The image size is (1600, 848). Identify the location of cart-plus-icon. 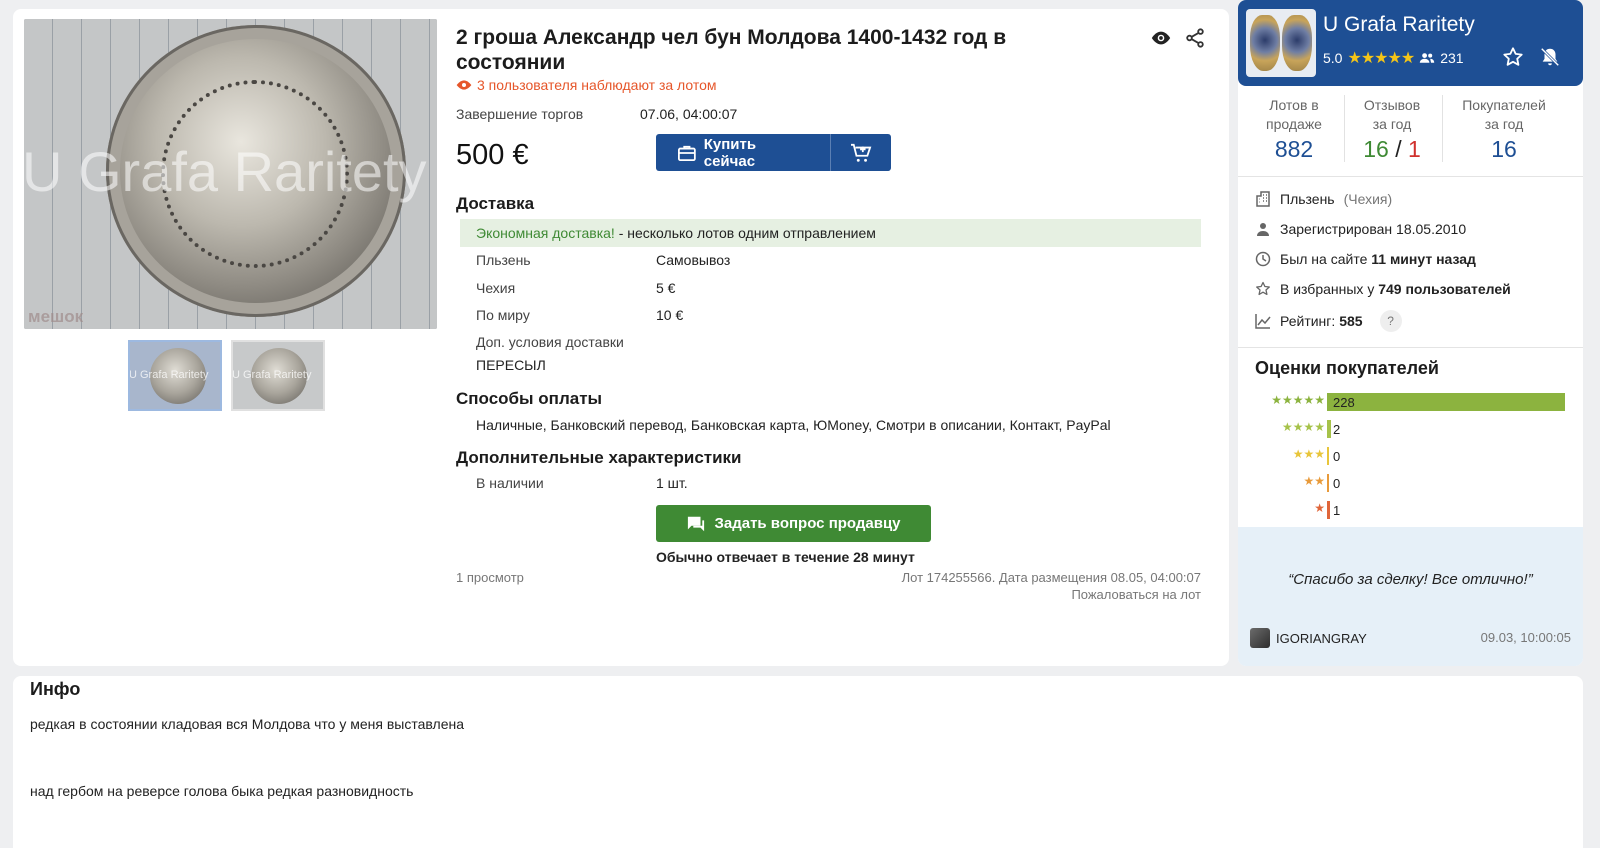
(861, 152).